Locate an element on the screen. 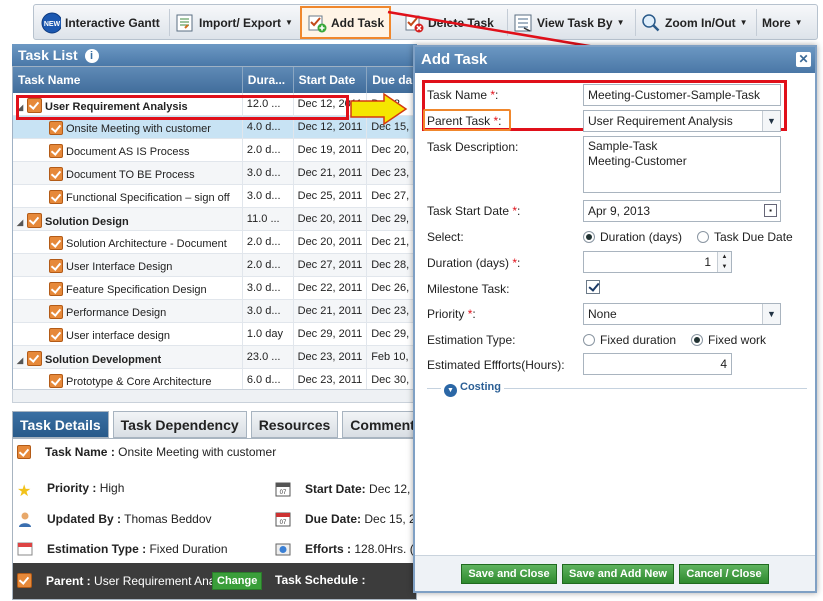 The width and height of the screenshot is (823, 601). priority-select: None ▼ is located at coordinates (682, 314).